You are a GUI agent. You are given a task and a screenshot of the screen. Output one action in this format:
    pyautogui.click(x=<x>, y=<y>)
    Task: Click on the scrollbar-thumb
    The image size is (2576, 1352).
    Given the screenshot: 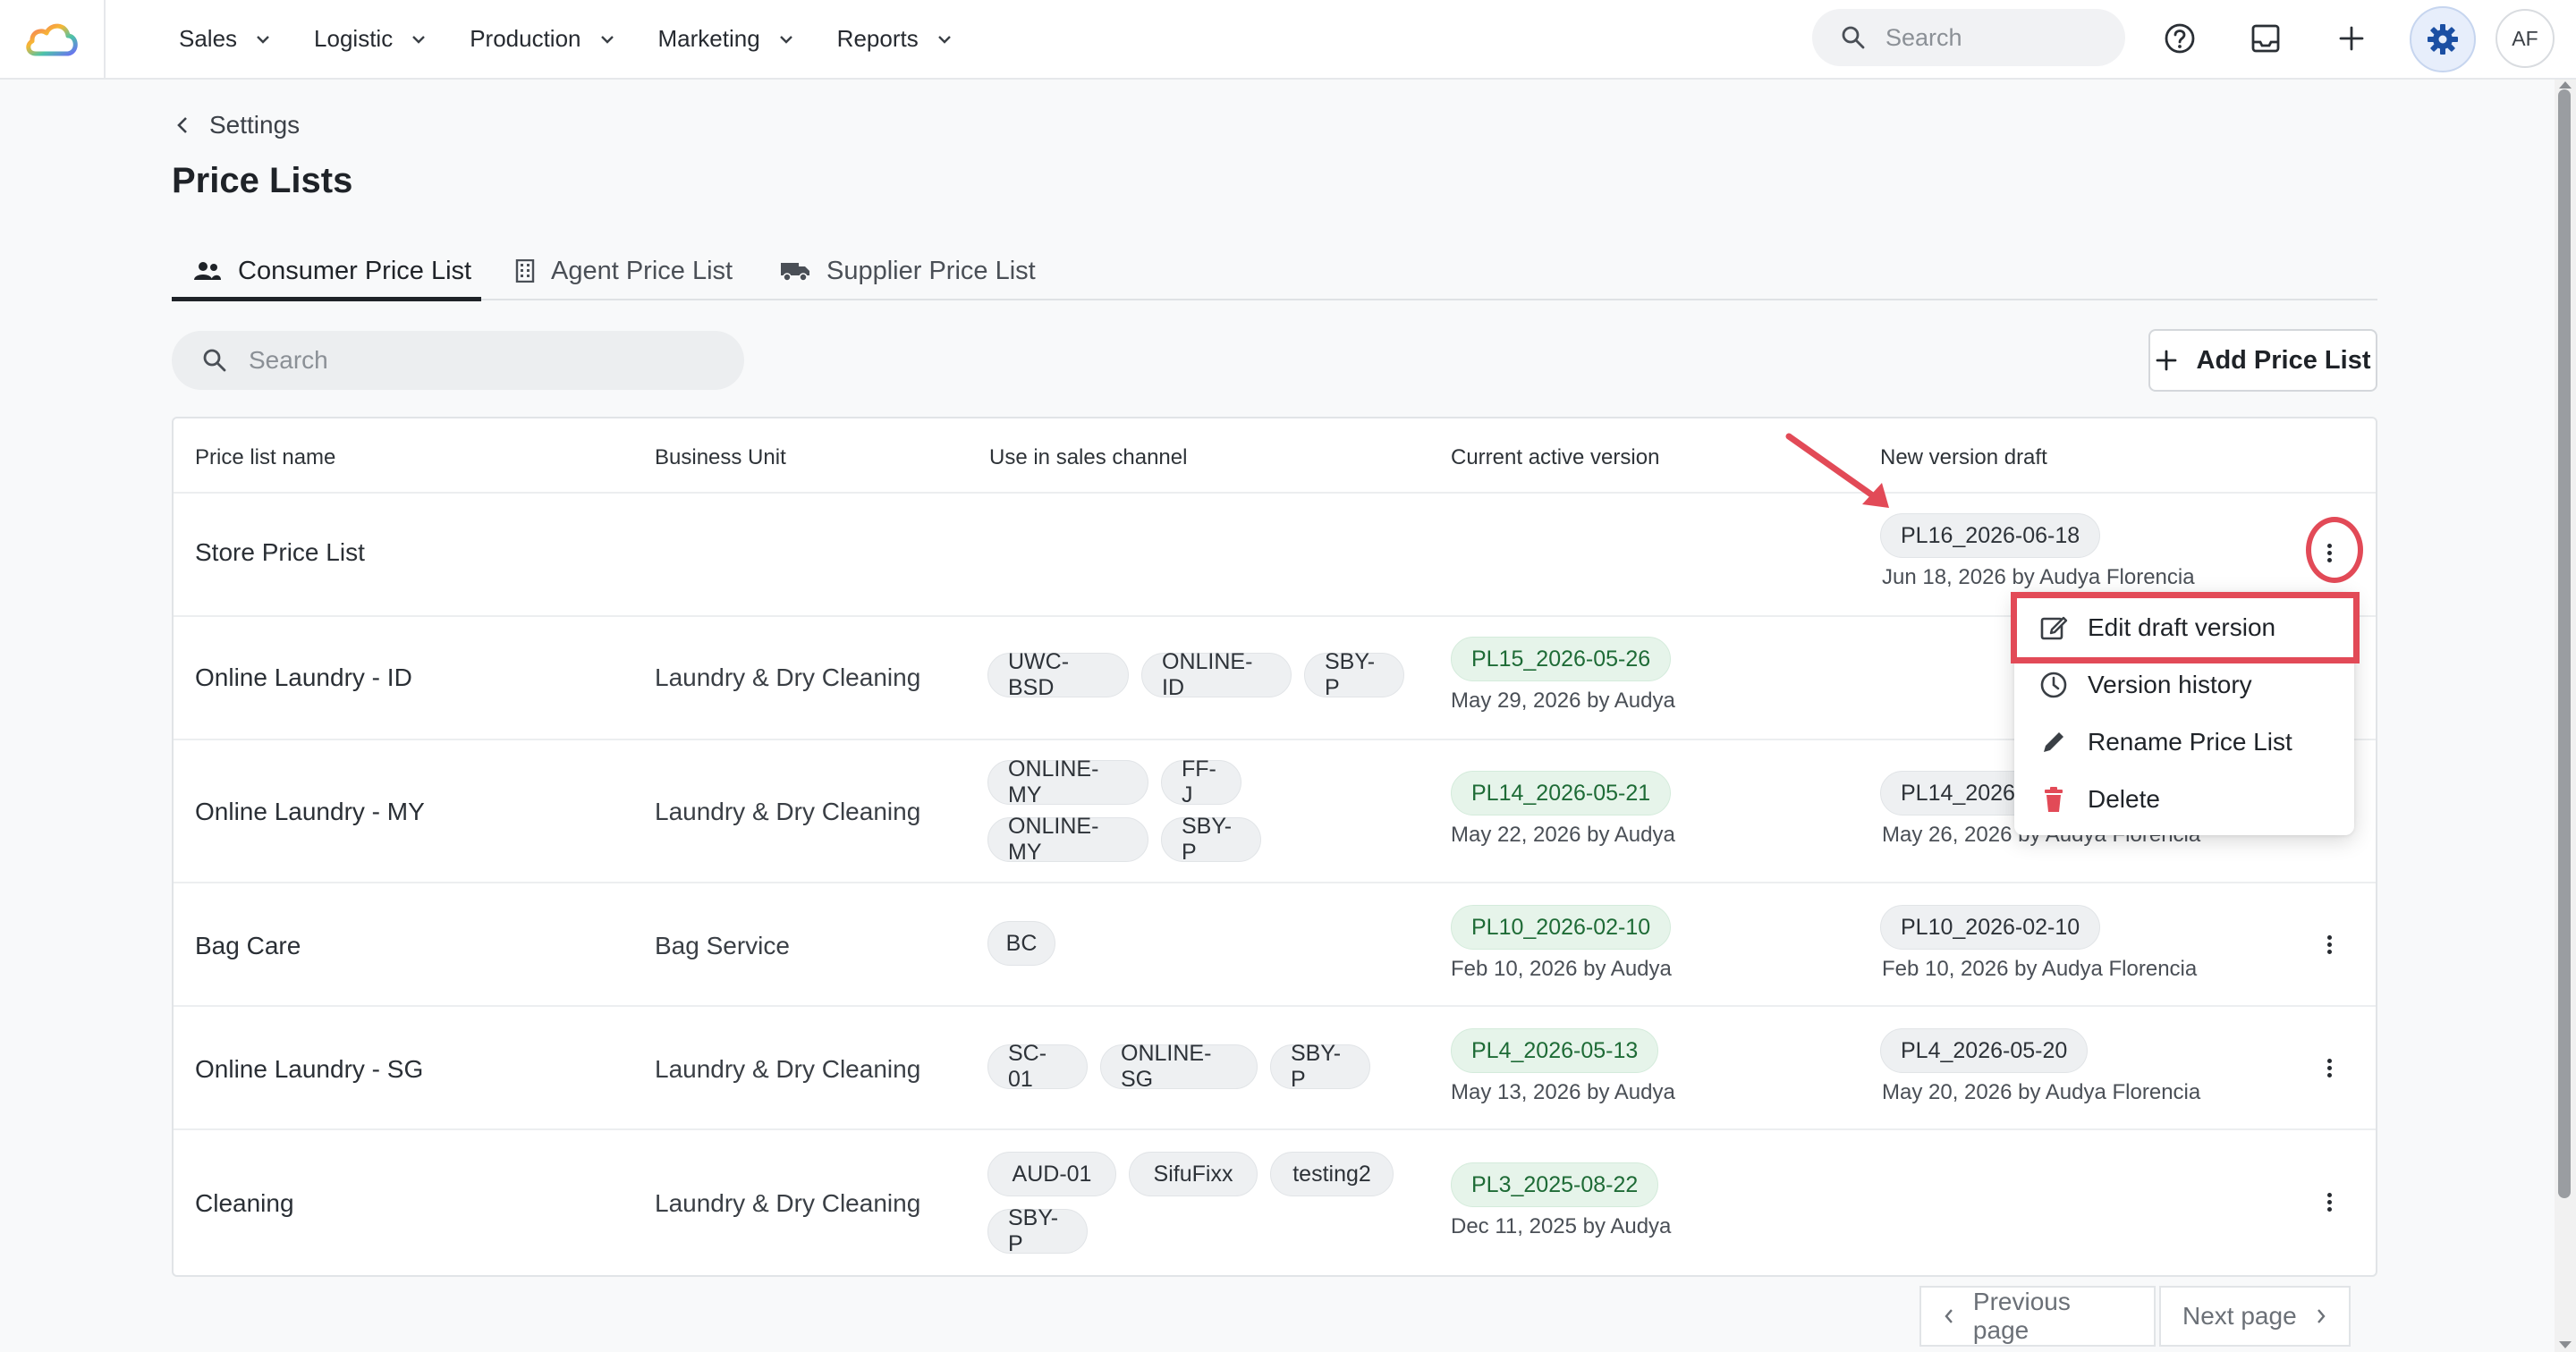 What is the action you would take?
    pyautogui.click(x=2564, y=643)
    